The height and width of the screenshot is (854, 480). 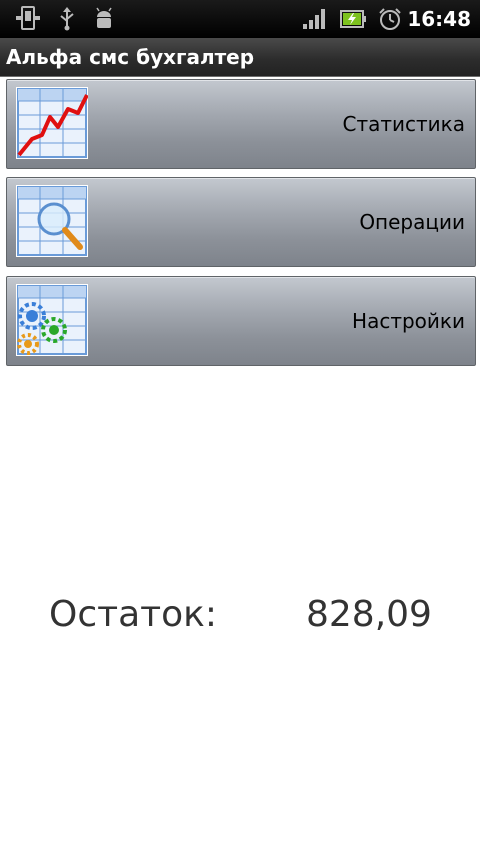 What do you see at coordinates (241, 321) in the screenshot?
I see `settings-button: Настройки` at bounding box center [241, 321].